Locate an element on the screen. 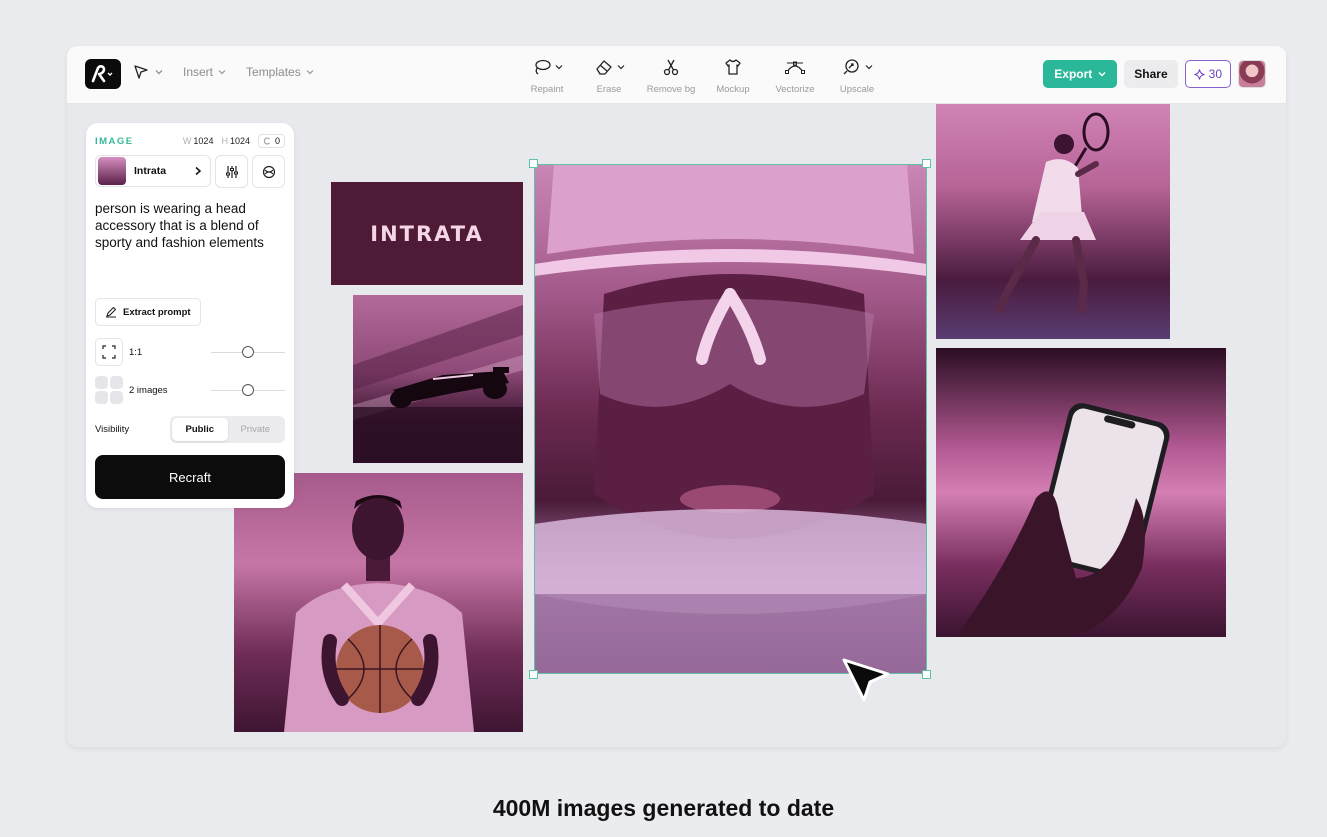  seed-icon is located at coordinates (266, 141).